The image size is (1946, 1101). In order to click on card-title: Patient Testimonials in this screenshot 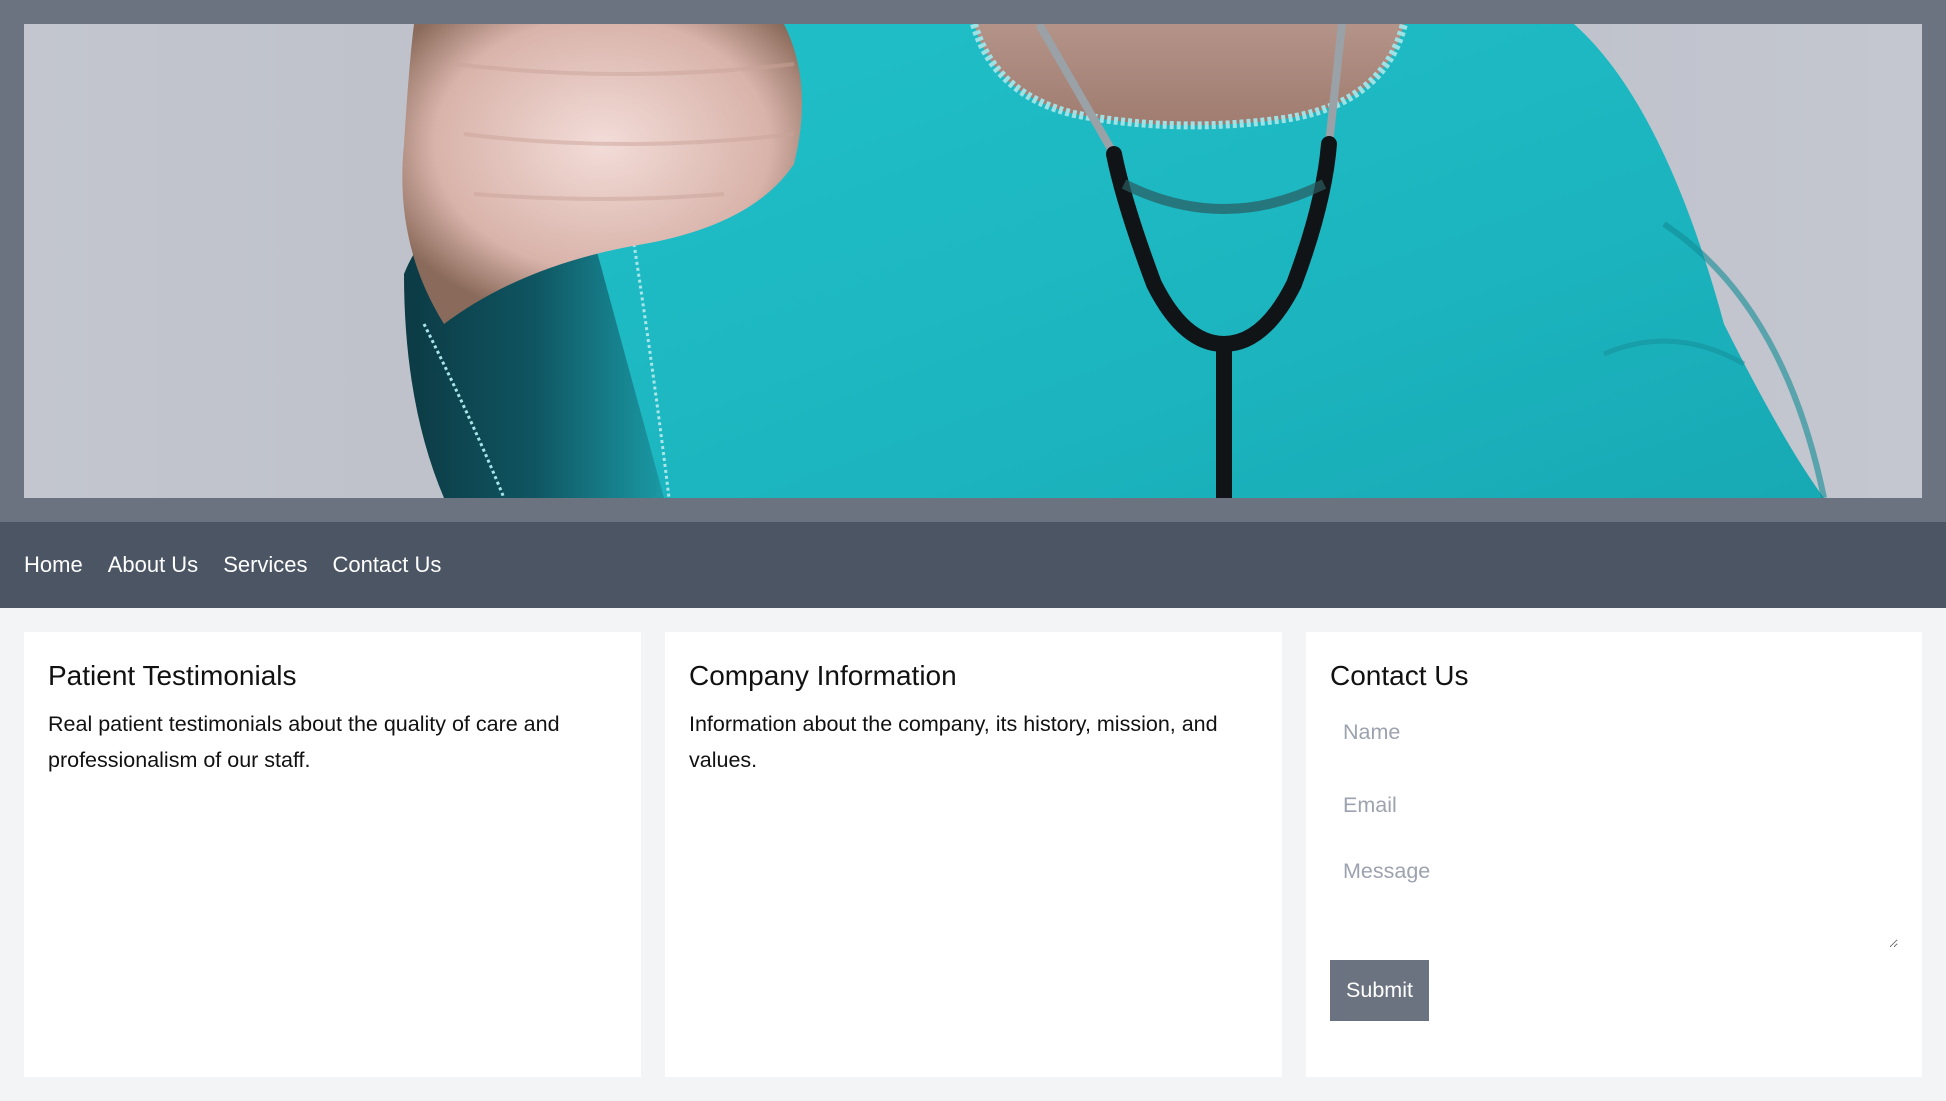, I will do `click(172, 675)`.